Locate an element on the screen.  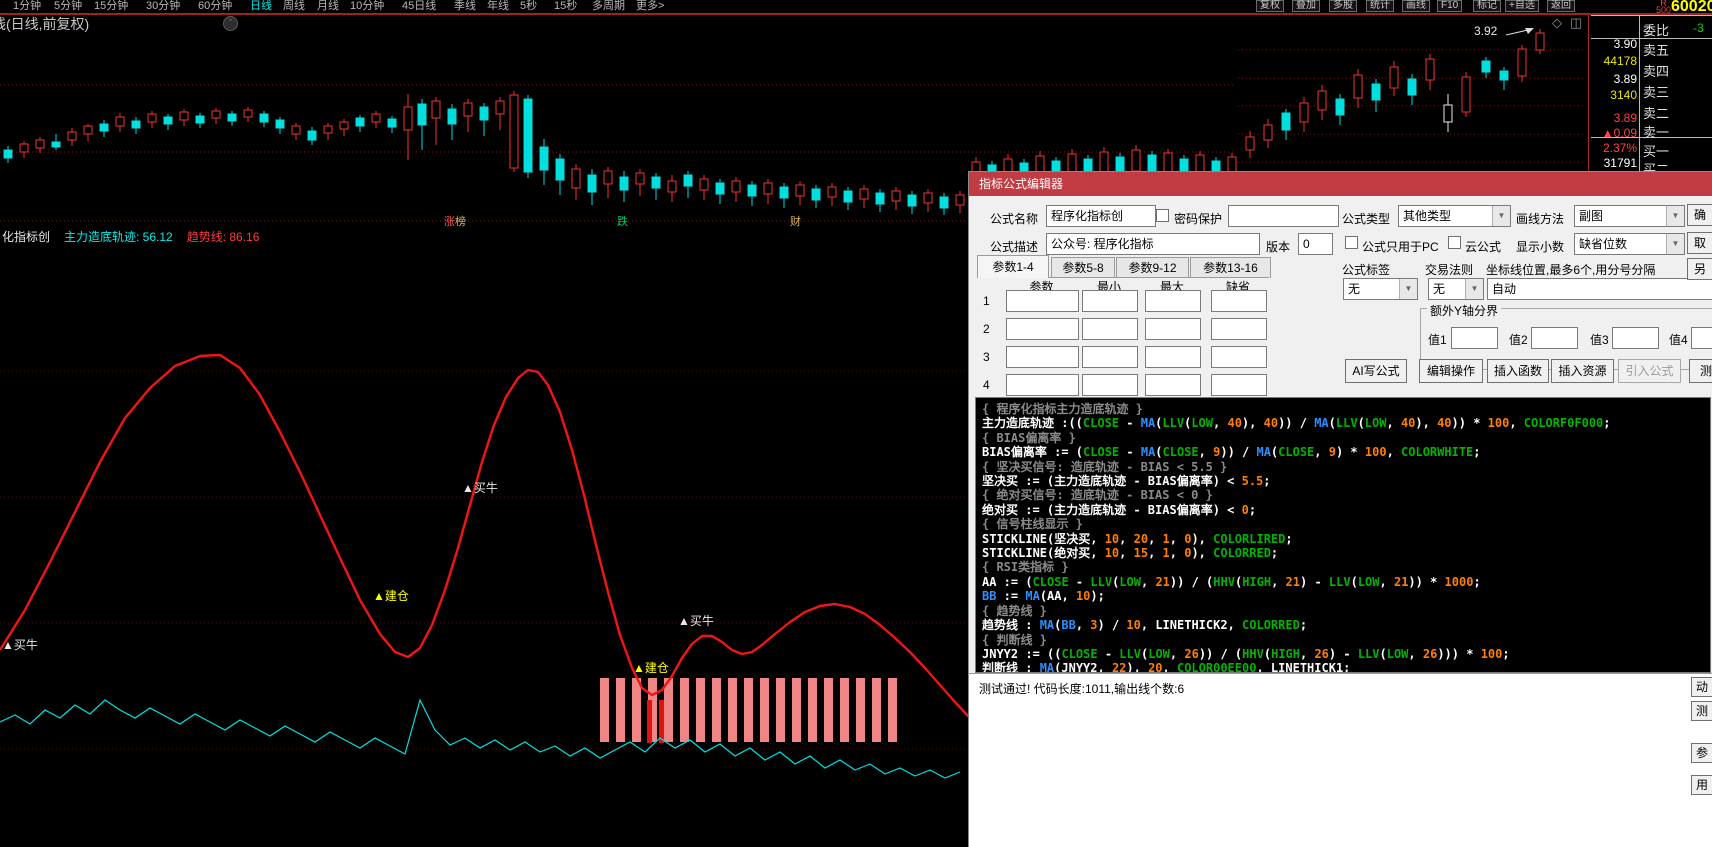
formula-name-input: 程序化指标创 is located at coordinates (1101, 216).